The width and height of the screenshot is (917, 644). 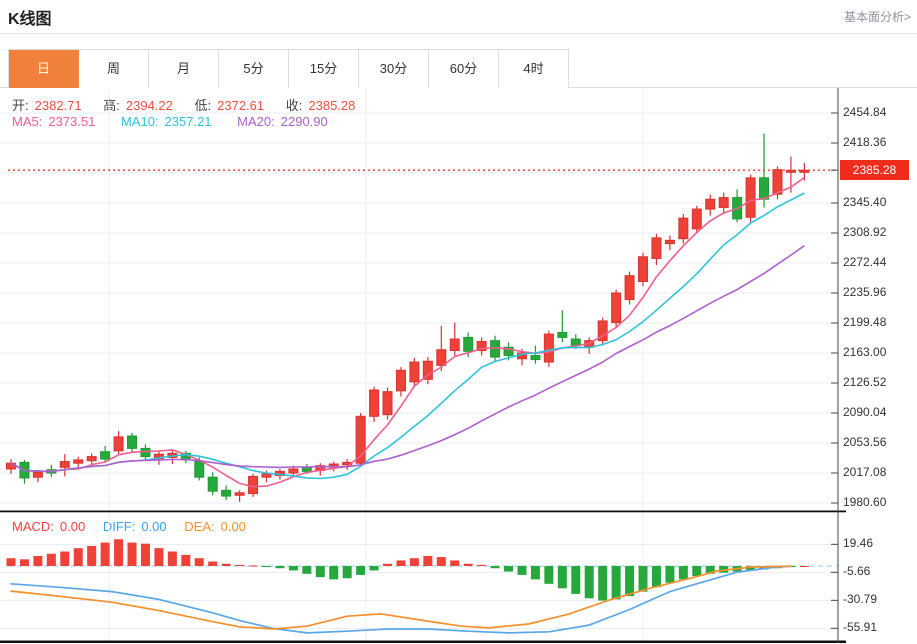 What do you see at coordinates (324, 69) in the screenshot?
I see `tab-15分: 15分` at bounding box center [324, 69].